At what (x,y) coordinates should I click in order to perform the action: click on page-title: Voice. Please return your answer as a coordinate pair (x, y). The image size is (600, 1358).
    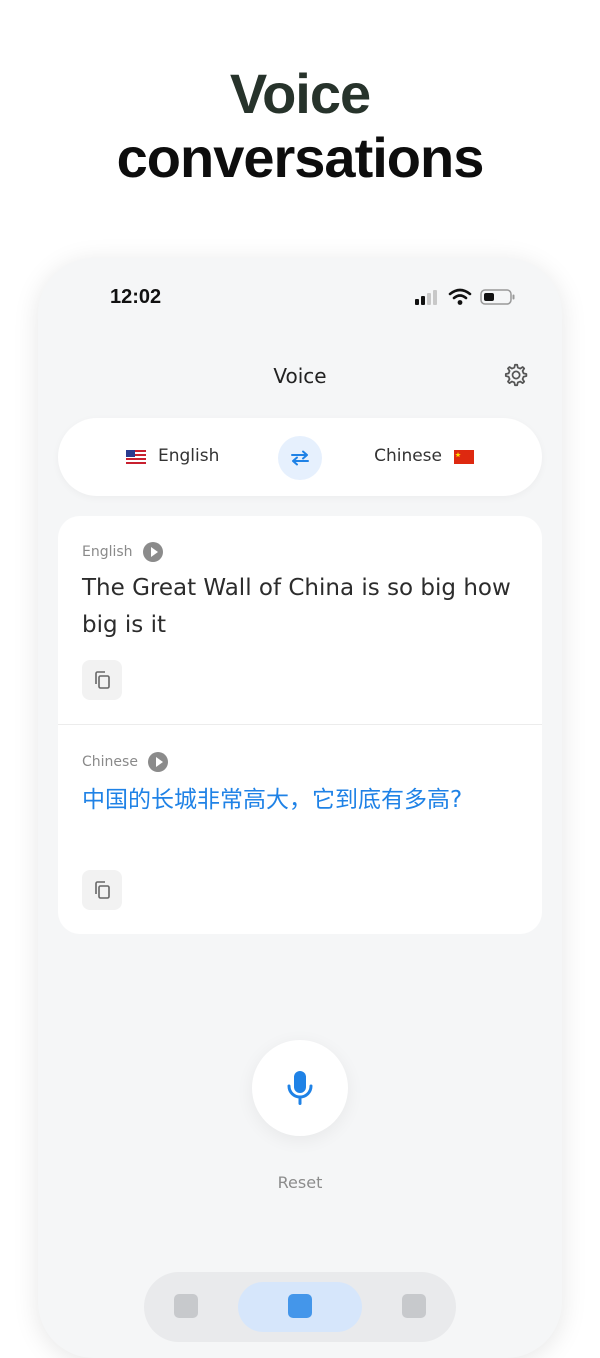
    Looking at the image, I should click on (300, 376).